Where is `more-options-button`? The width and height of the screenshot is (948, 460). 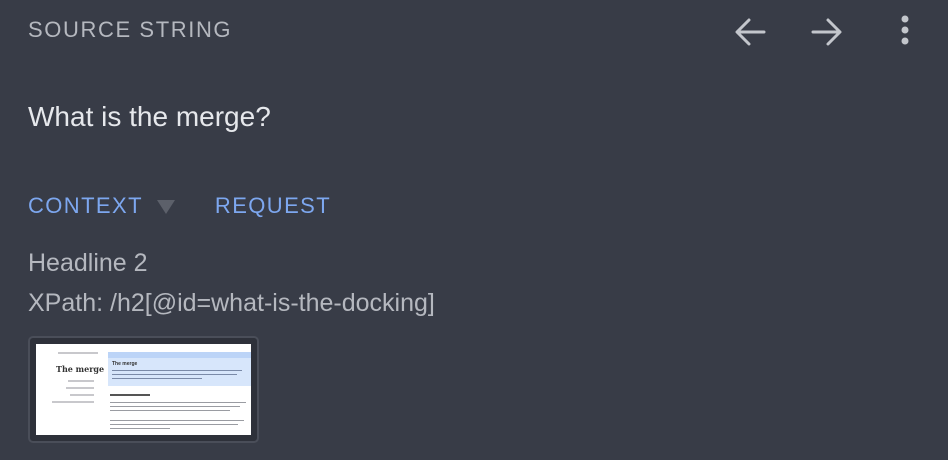
more-options-button is located at coordinates (905, 32).